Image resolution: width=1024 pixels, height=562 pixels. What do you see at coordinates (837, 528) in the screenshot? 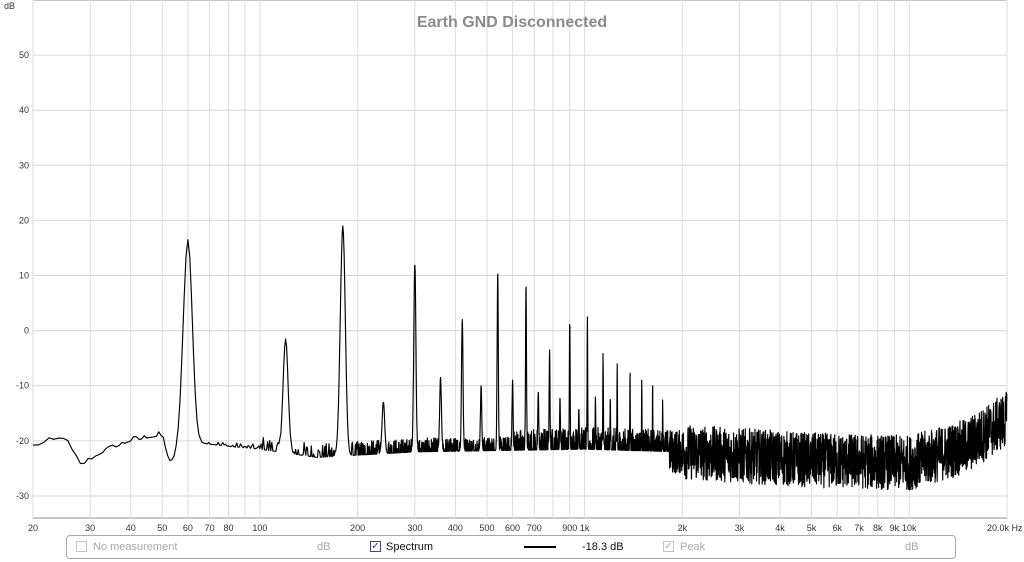
I see `x-tick-label: 6k` at bounding box center [837, 528].